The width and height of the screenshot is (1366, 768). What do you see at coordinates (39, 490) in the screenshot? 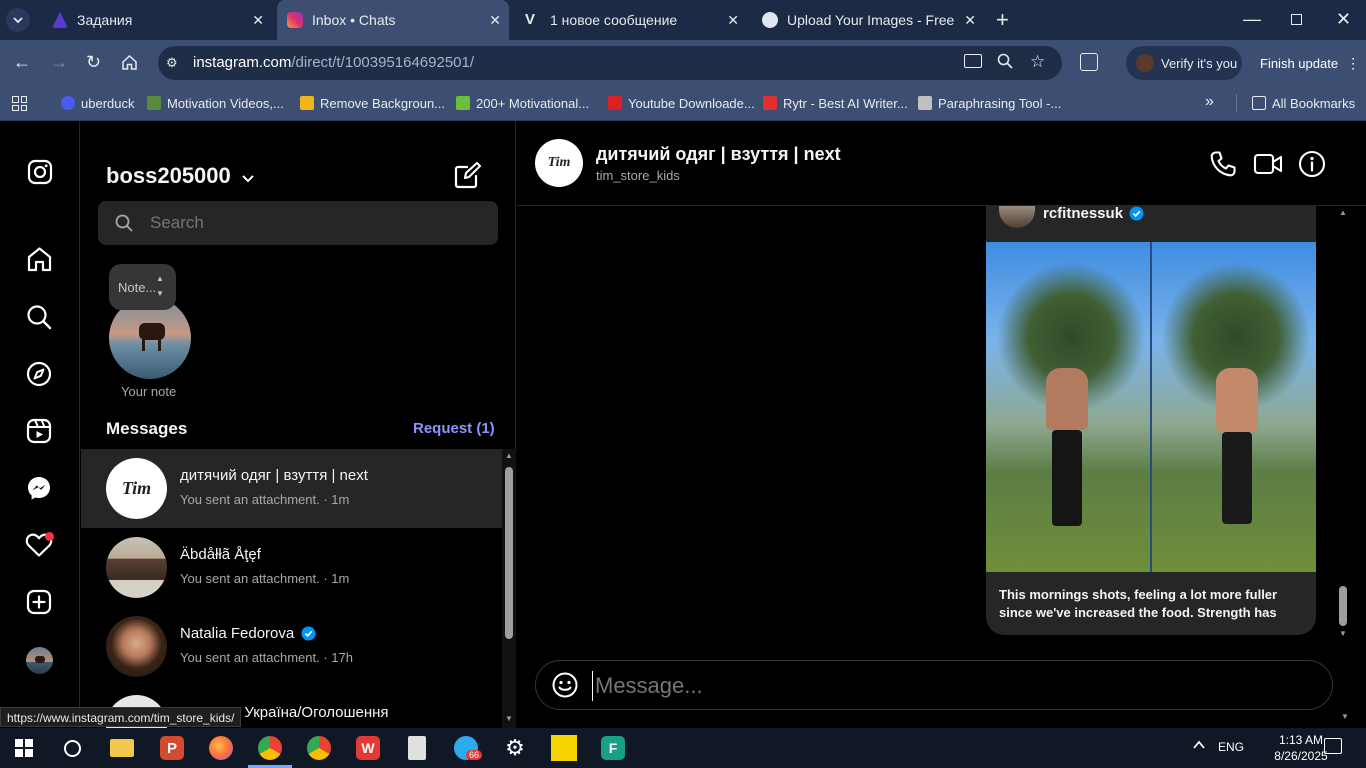
I see `messenger-icon` at bounding box center [39, 490].